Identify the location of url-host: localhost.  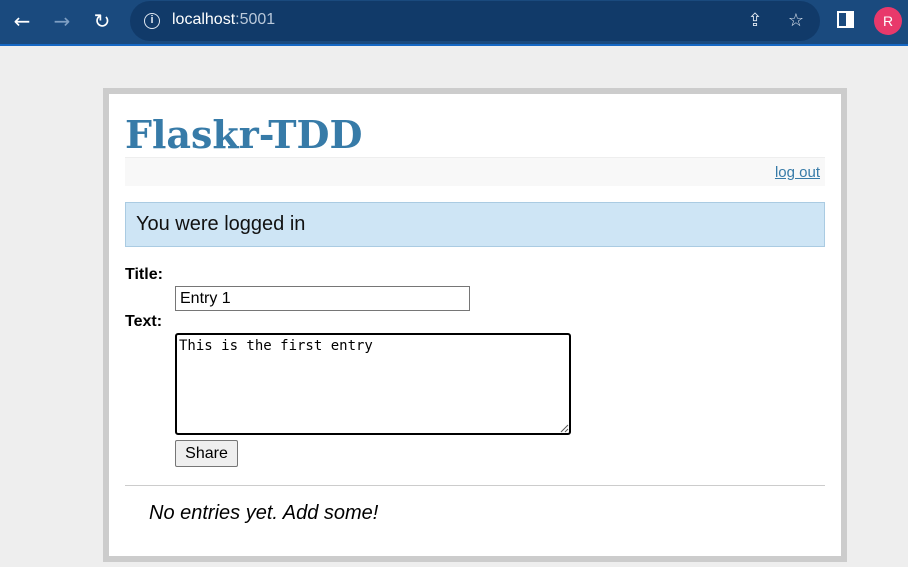
(204, 19).